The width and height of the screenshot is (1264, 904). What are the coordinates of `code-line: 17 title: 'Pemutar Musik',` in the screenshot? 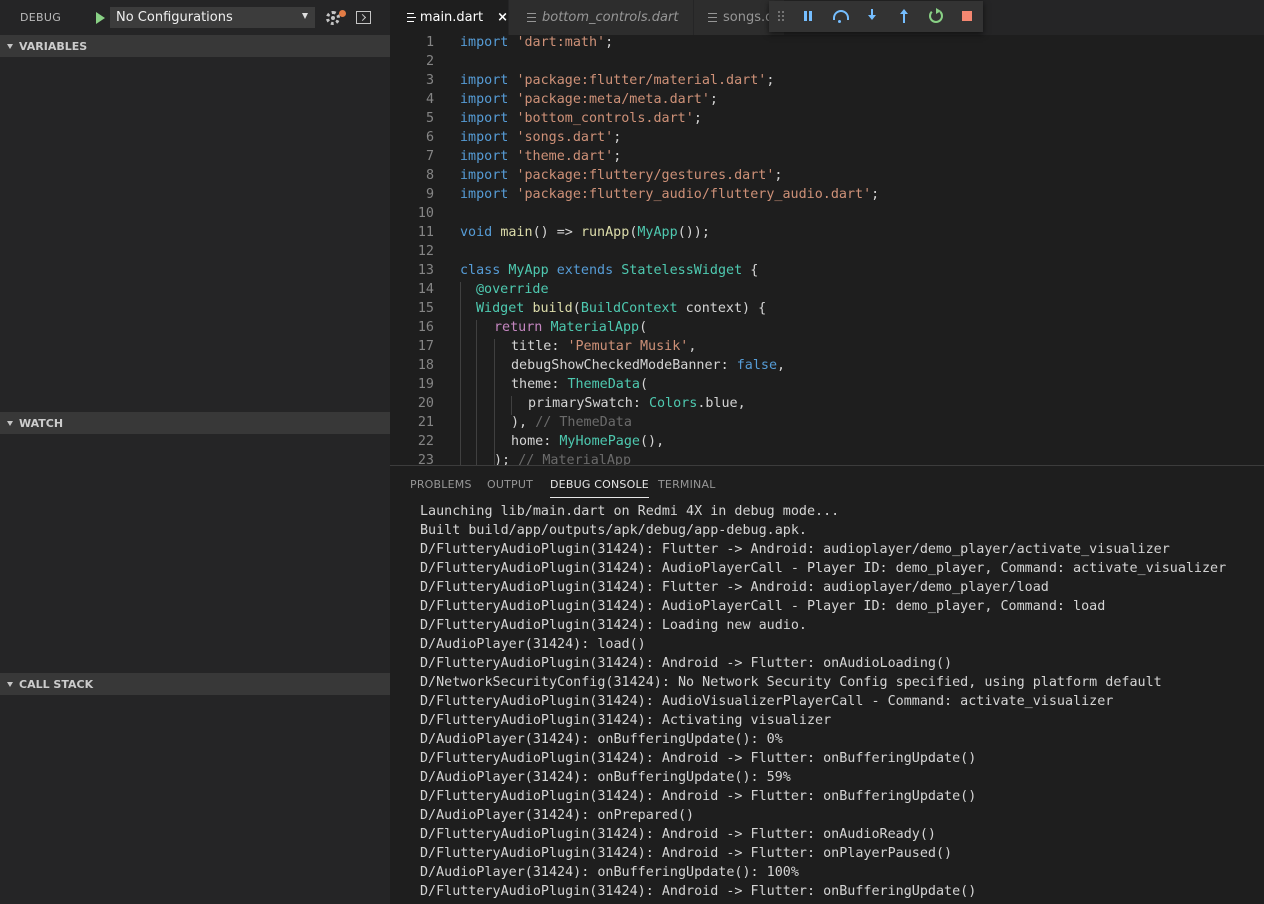 It's located at (557, 346).